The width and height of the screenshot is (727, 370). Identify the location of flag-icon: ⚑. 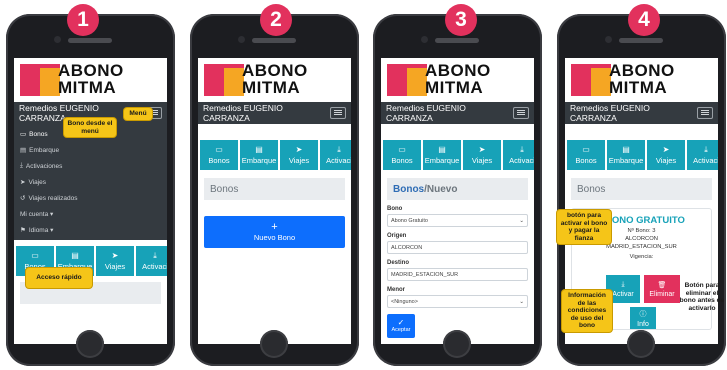
(23, 230).